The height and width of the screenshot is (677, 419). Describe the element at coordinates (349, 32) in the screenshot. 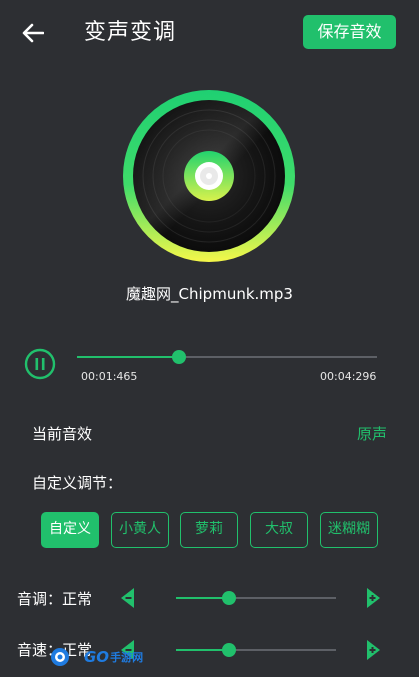

I see `save-effect-button: 保存音效` at that location.